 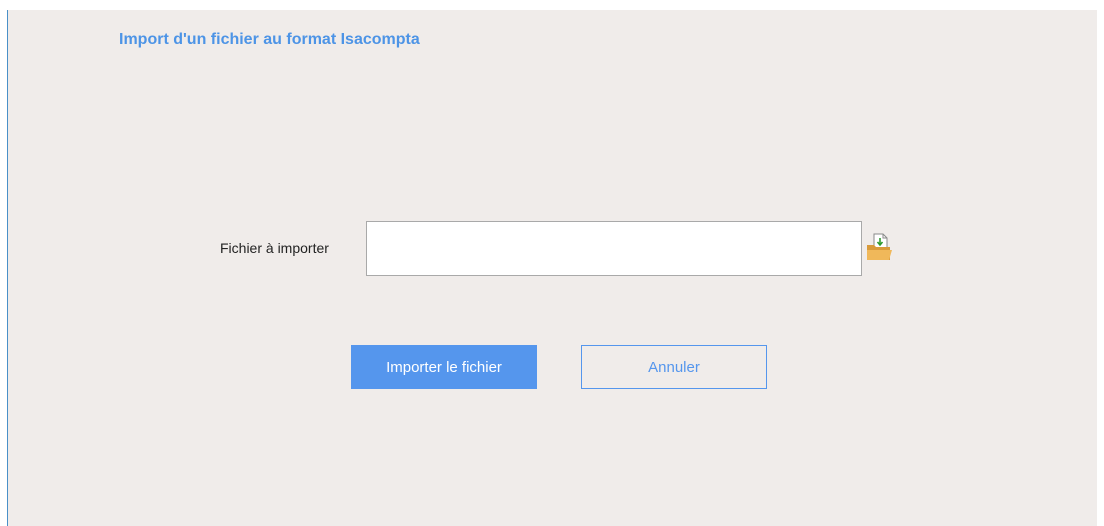 What do you see at coordinates (674, 367) in the screenshot?
I see `cancel-button: Annuler` at bounding box center [674, 367].